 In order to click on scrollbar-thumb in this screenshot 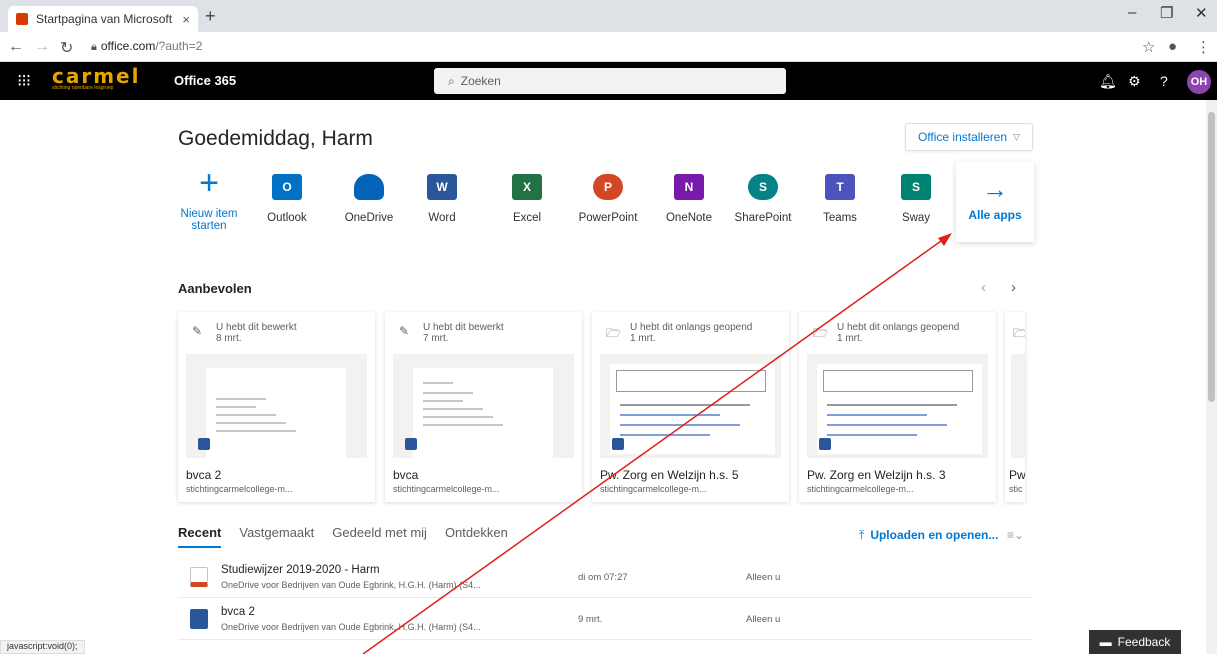, I will do `click(1211, 257)`.